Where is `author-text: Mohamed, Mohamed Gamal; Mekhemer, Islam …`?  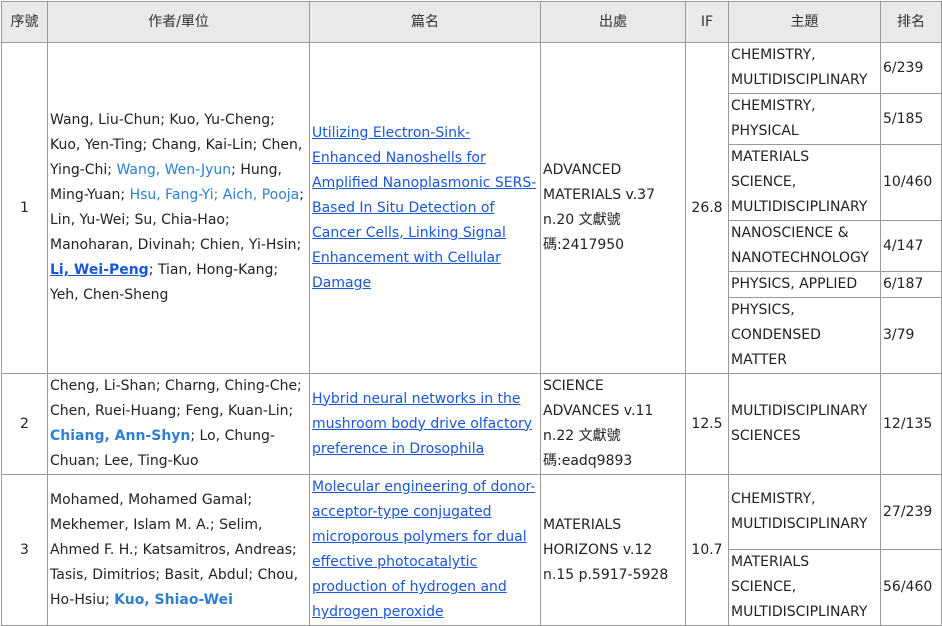
author-text: Mohamed, Mohamed Gamal; Mekhemer, Islam … is located at coordinates (174, 549).